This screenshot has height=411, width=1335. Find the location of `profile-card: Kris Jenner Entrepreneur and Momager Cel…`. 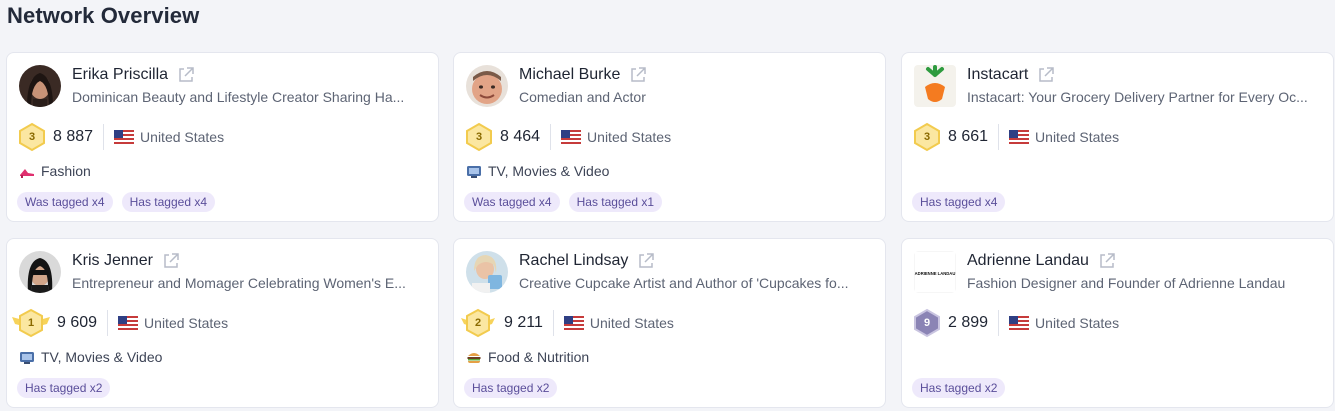

profile-card: Kris Jenner Entrepreneur and Momager Cel… is located at coordinates (222, 323).